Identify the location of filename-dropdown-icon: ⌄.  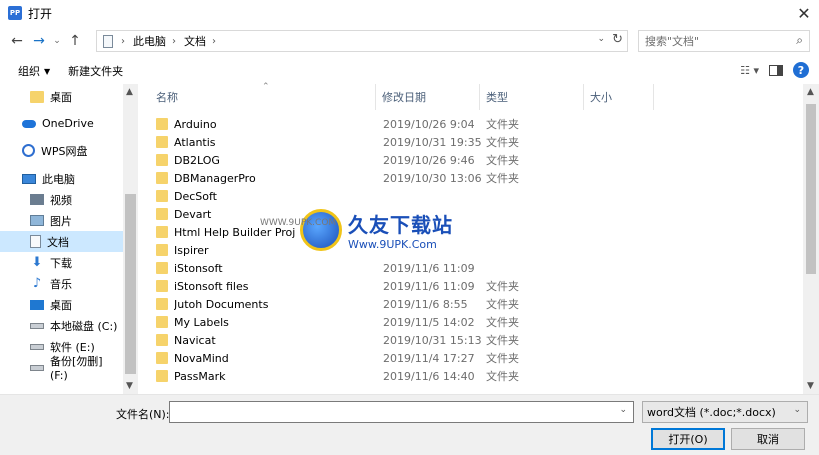
(623, 410).